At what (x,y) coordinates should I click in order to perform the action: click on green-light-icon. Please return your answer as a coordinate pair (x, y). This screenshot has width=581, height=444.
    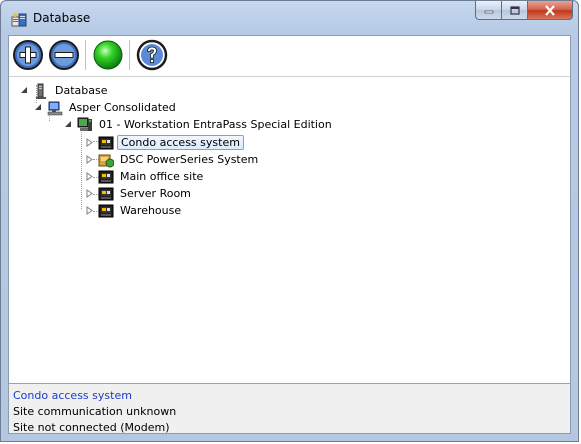
    Looking at the image, I should click on (108, 55).